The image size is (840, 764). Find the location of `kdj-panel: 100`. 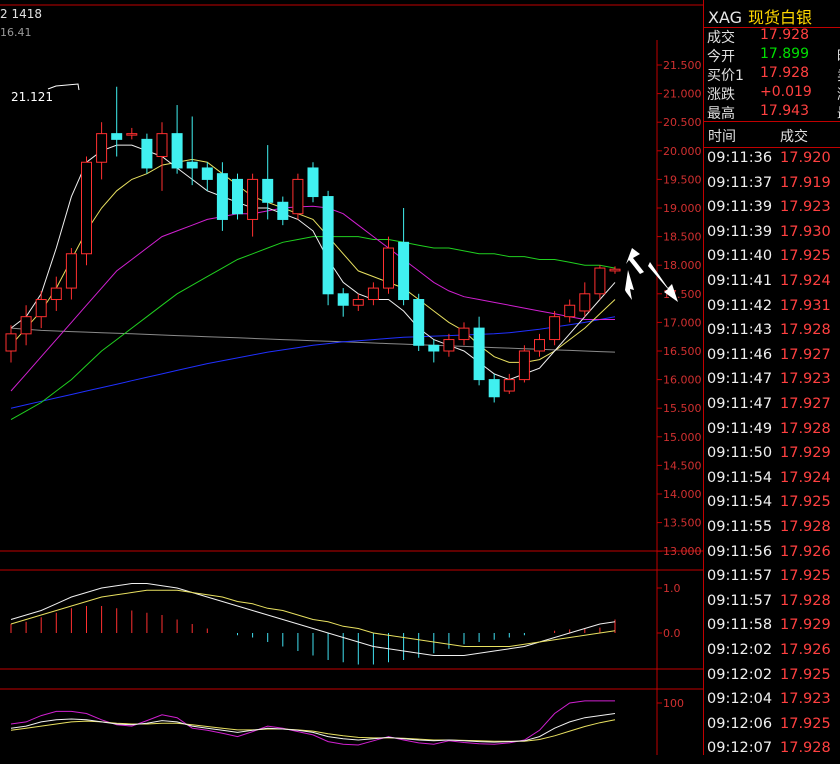

kdj-panel: 100 is located at coordinates (347, 721).